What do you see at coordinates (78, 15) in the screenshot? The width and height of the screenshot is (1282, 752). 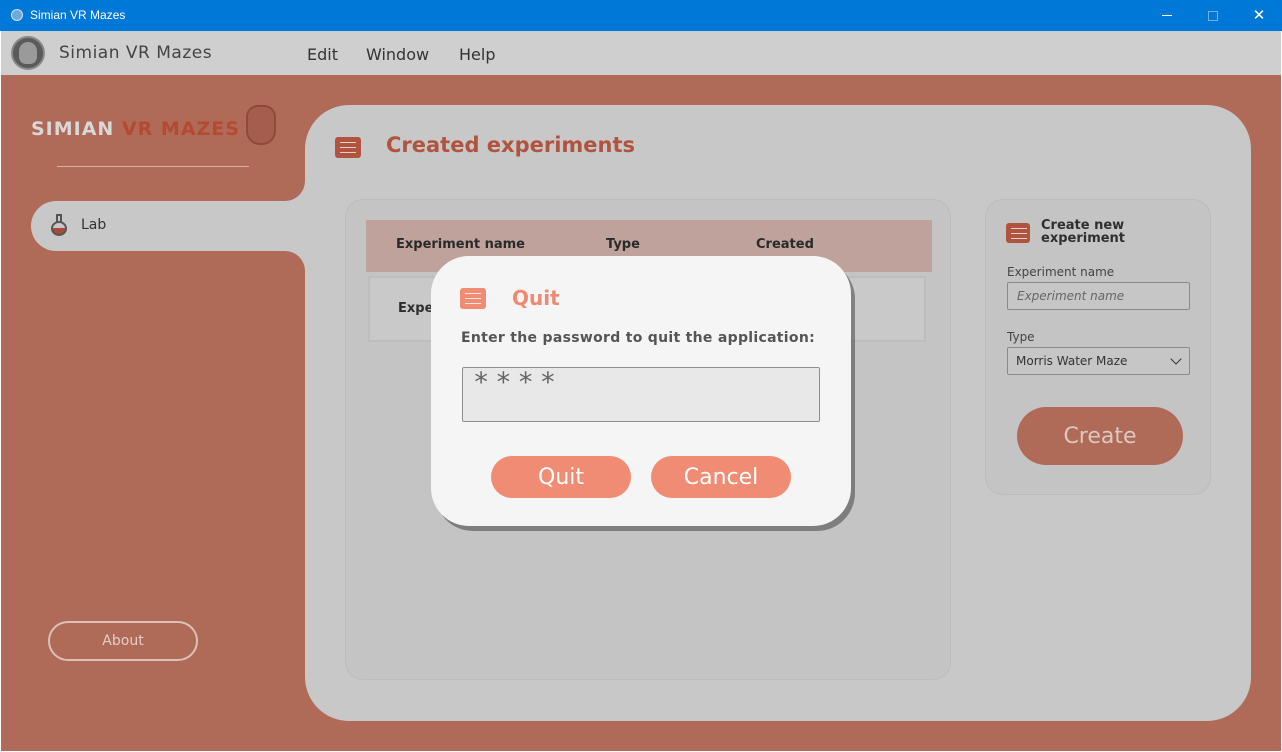 I see `window-title: Simian VR Mazes` at bounding box center [78, 15].